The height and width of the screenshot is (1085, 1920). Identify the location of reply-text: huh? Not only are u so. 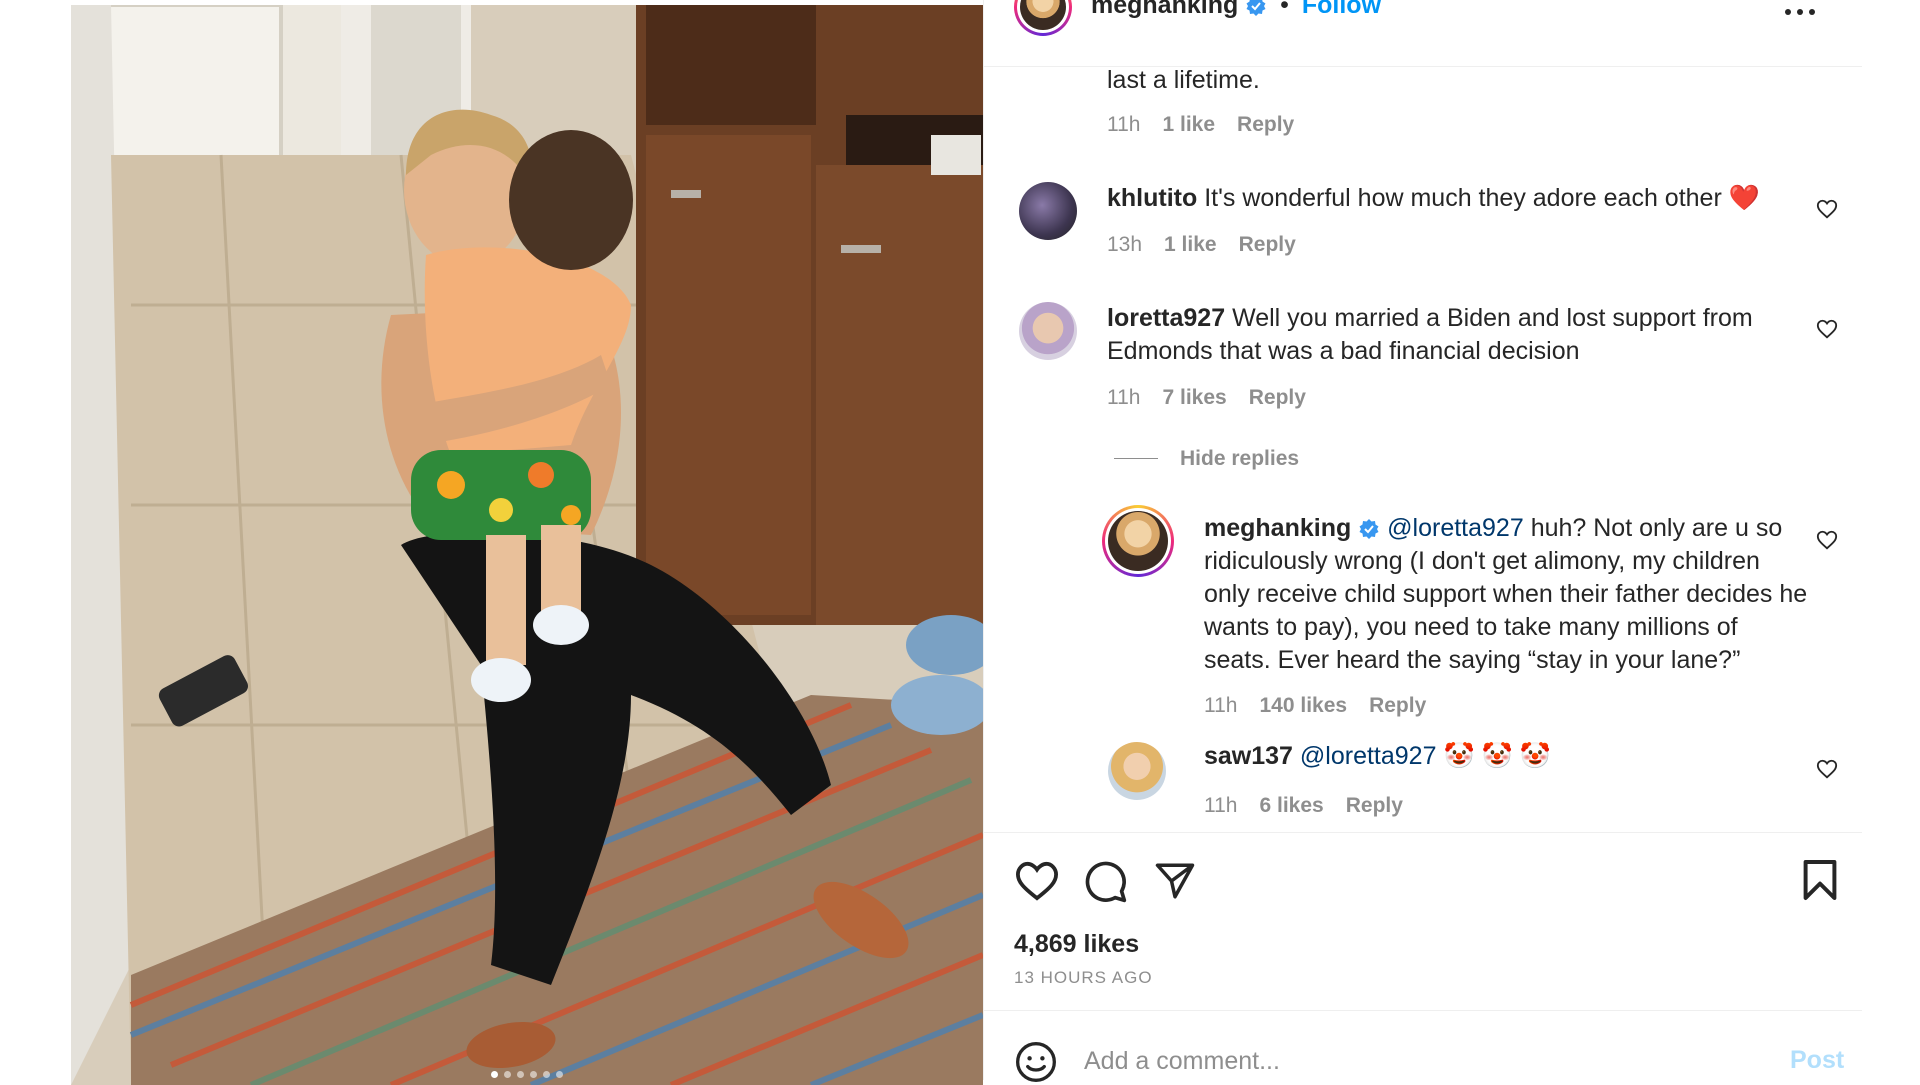
(1656, 528).